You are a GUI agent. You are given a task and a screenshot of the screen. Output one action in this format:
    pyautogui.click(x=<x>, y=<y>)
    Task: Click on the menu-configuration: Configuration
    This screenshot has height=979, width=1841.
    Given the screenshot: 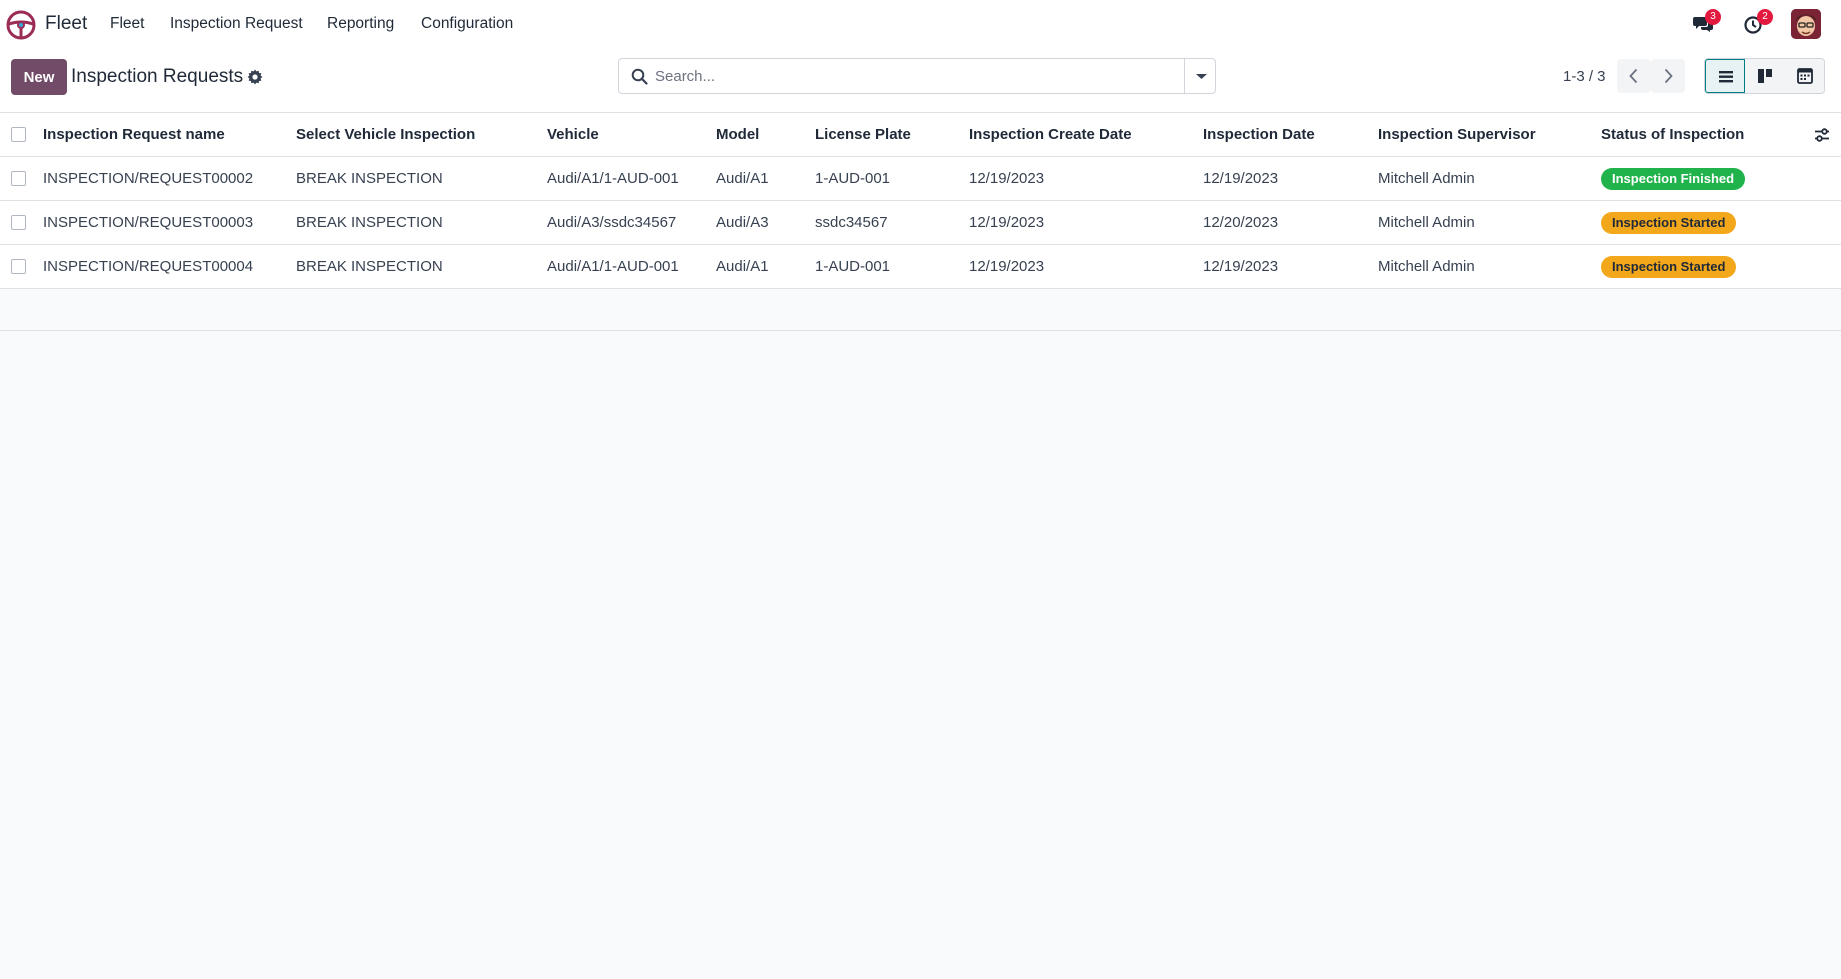 What is the action you would take?
    pyautogui.click(x=467, y=24)
    